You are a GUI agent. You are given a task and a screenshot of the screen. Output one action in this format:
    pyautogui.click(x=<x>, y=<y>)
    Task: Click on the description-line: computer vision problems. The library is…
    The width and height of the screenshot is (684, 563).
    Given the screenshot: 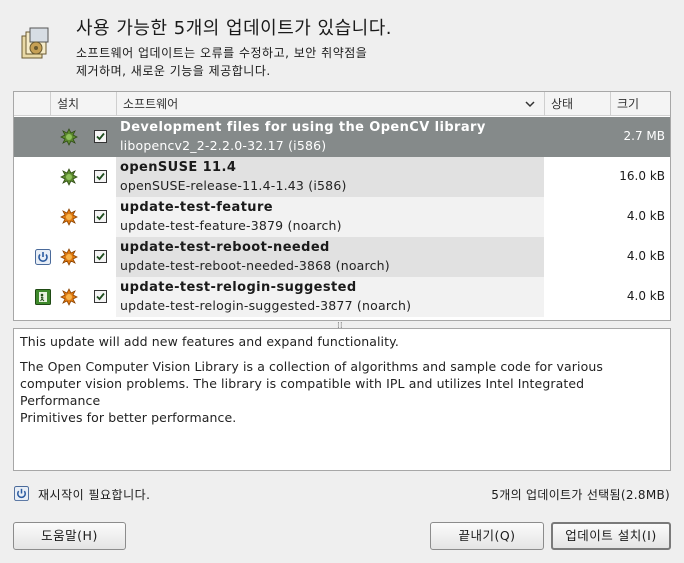 What is the action you would take?
    pyautogui.click(x=302, y=392)
    